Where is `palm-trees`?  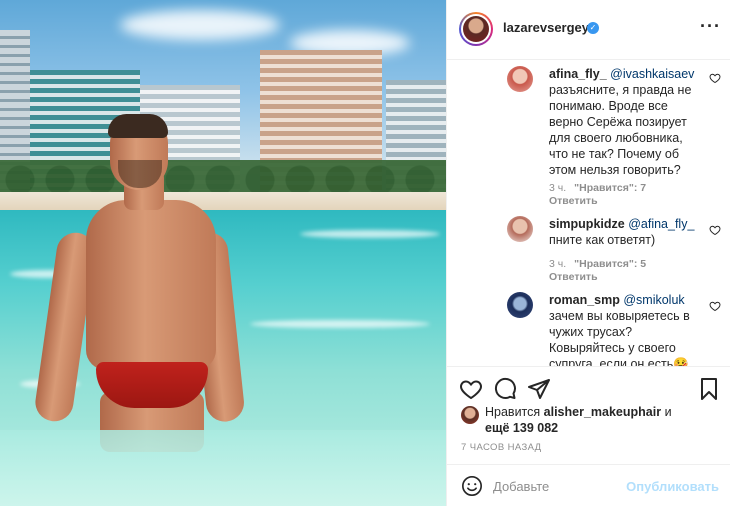 palm-trees is located at coordinates (223, 178).